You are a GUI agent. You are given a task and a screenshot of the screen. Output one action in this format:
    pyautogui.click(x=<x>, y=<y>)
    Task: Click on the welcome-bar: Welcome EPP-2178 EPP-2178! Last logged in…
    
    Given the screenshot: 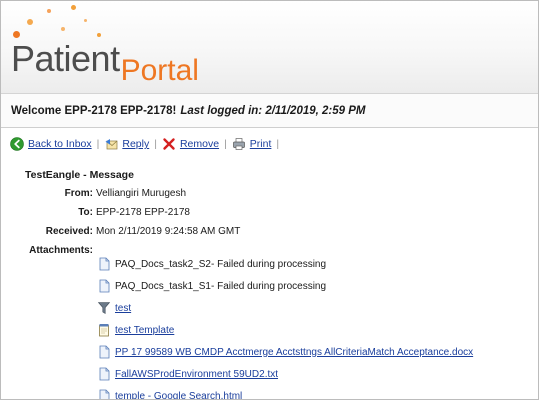 What is the action you would take?
    pyautogui.click(x=269, y=111)
    